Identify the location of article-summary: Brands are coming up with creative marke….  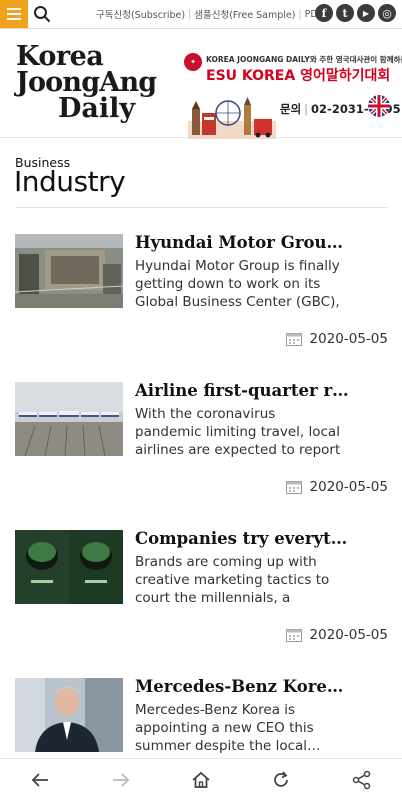
(232, 580).